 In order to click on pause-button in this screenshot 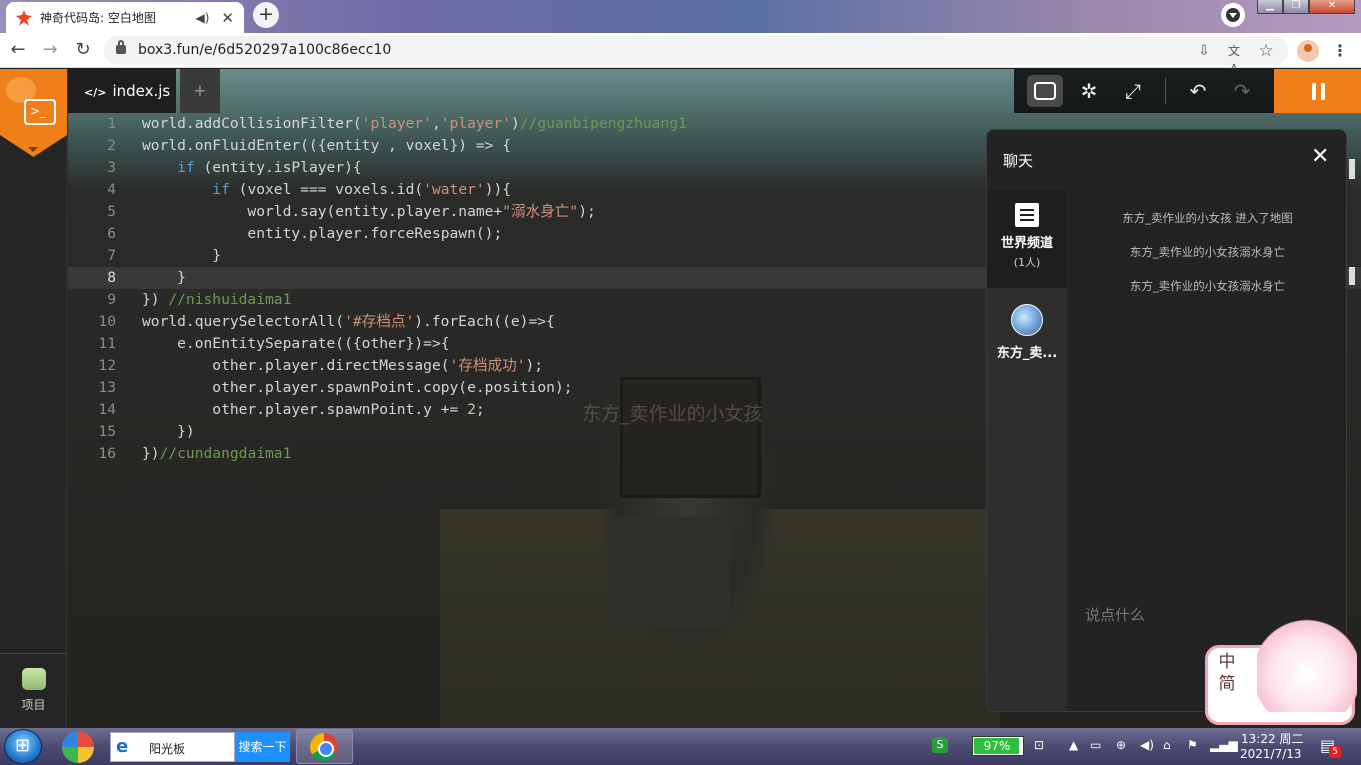, I will do `click(1317, 91)`.